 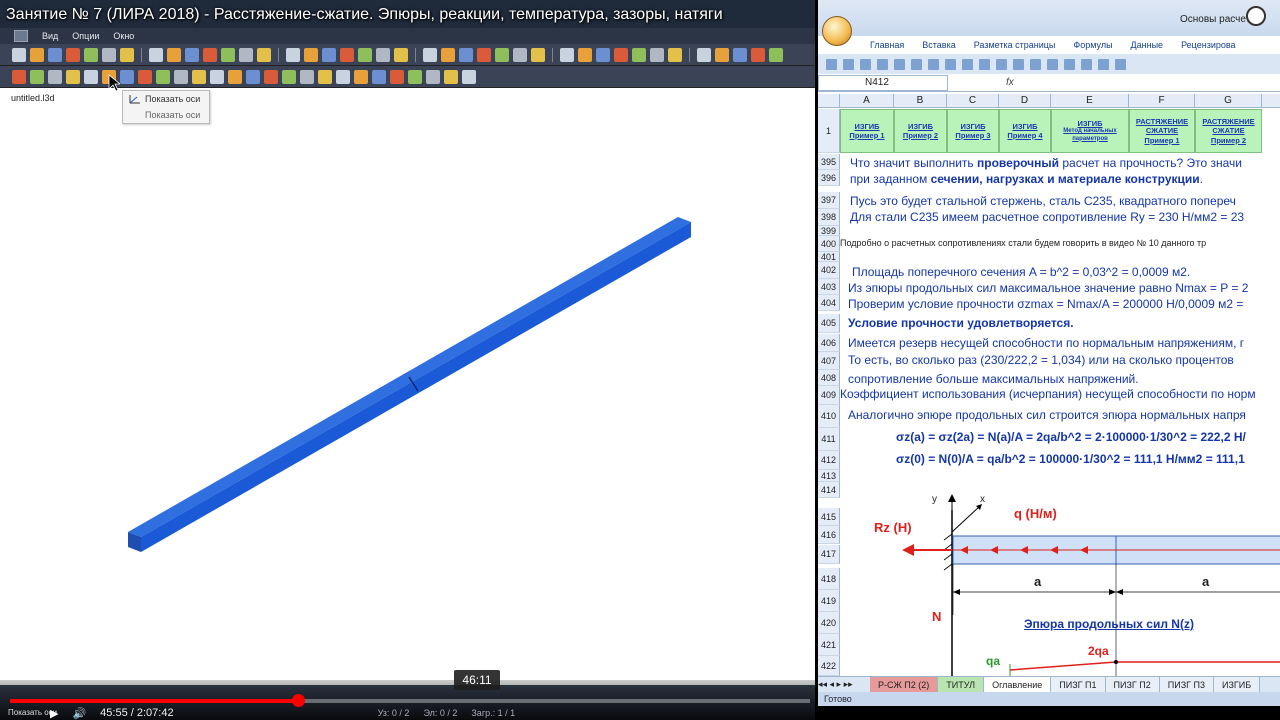 I want to click on name-box: N412, so click(x=883, y=82).